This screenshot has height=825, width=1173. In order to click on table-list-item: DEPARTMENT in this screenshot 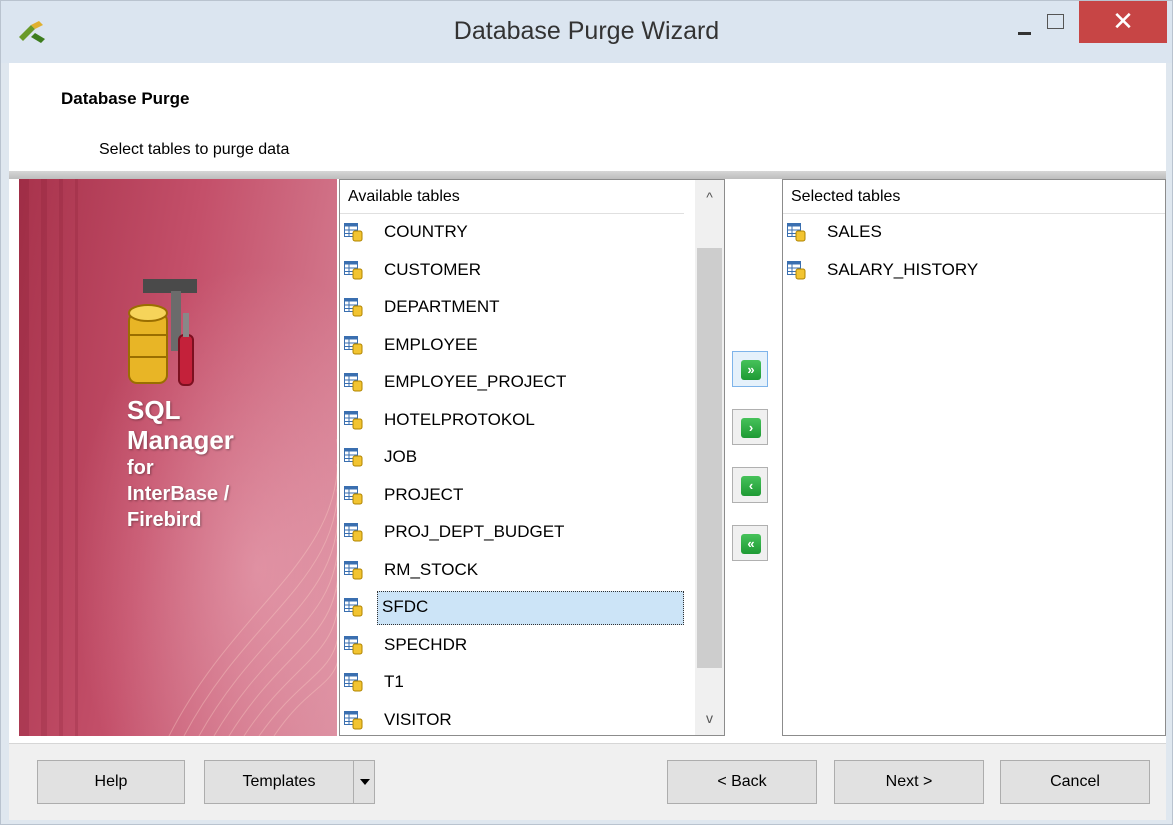, I will do `click(513, 308)`.